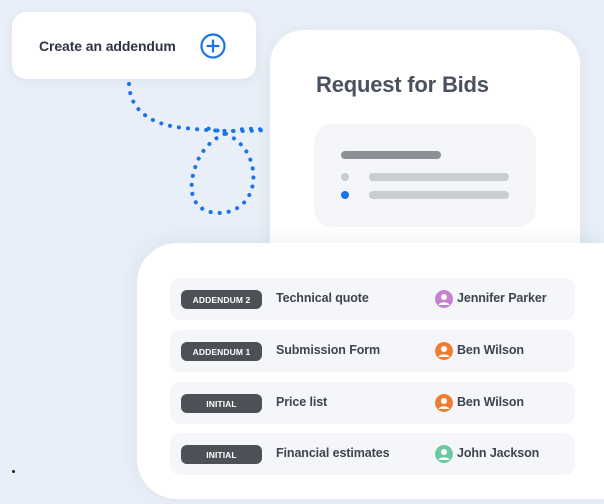 The height and width of the screenshot is (504, 604). Describe the element at coordinates (345, 177) in the screenshot. I see `list-bullet` at that location.